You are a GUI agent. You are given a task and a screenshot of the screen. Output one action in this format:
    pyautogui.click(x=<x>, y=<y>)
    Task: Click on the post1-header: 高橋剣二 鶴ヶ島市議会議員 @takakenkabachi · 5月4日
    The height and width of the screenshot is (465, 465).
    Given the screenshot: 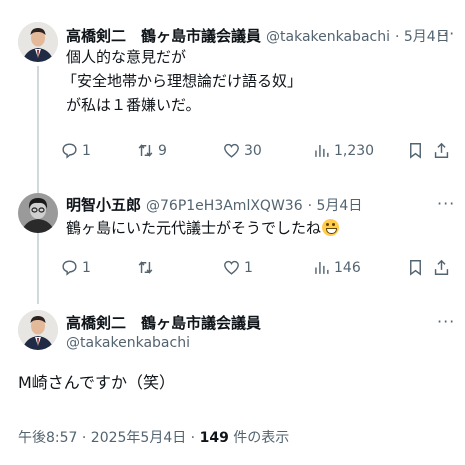 What is the action you would take?
    pyautogui.click(x=258, y=35)
    